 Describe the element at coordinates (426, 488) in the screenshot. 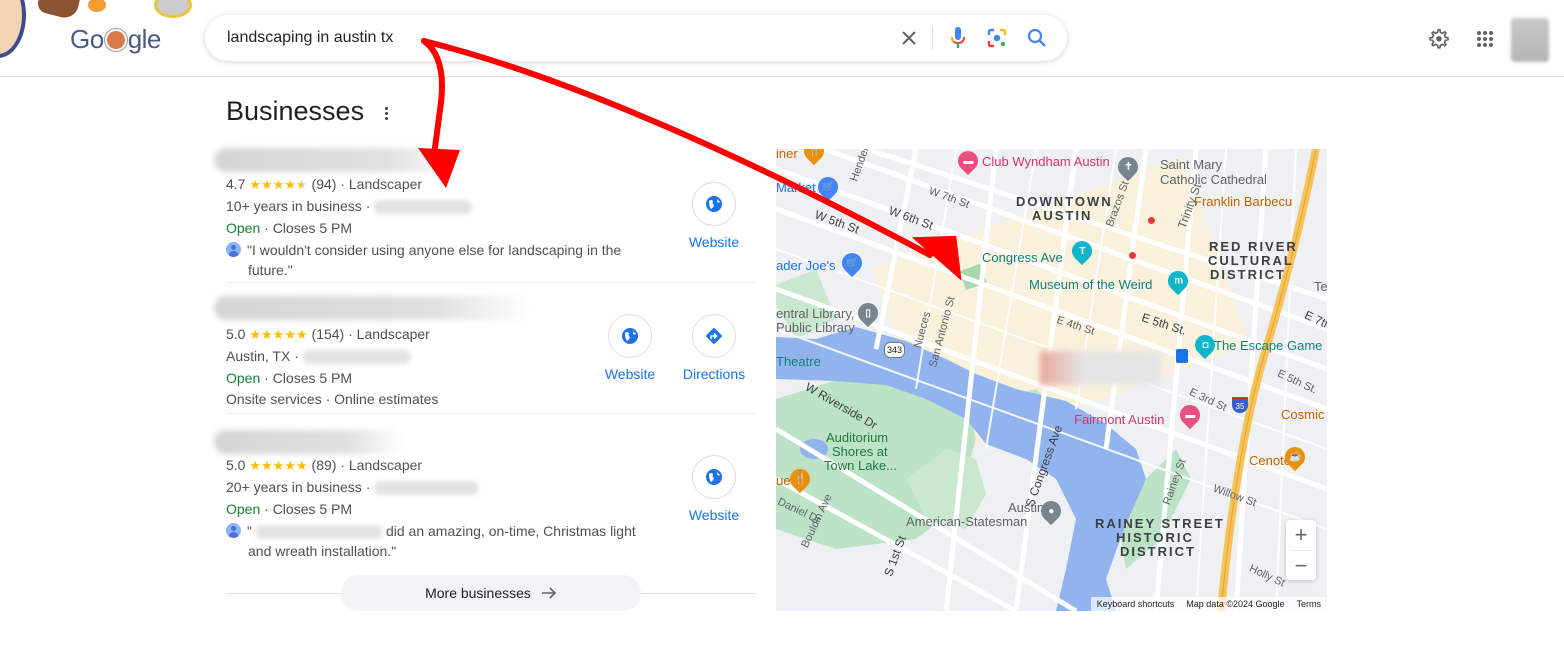

I see `redacted-phone` at that location.